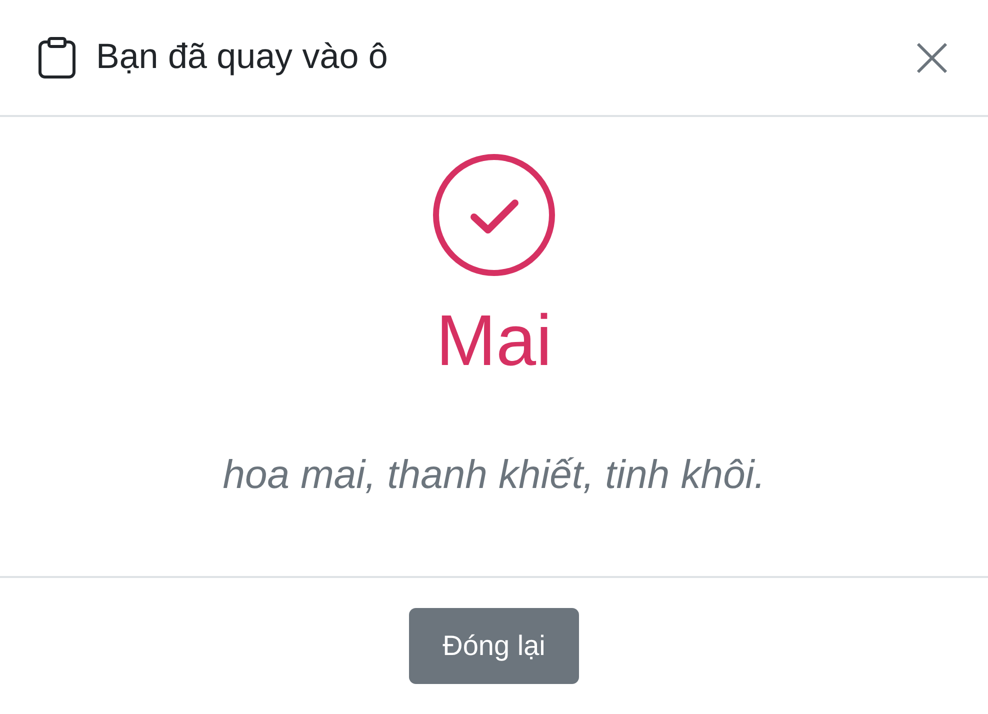  What do you see at coordinates (242, 57) in the screenshot?
I see `dialog-title: Bạn đã quay vào ô` at bounding box center [242, 57].